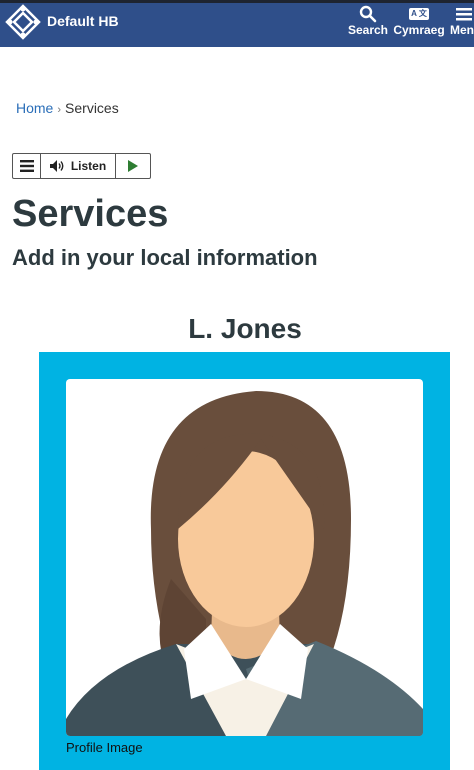 The image size is (474, 770). Describe the element at coordinates (34, 108) in the screenshot. I see `breadcrumb-home-link: Home` at that location.